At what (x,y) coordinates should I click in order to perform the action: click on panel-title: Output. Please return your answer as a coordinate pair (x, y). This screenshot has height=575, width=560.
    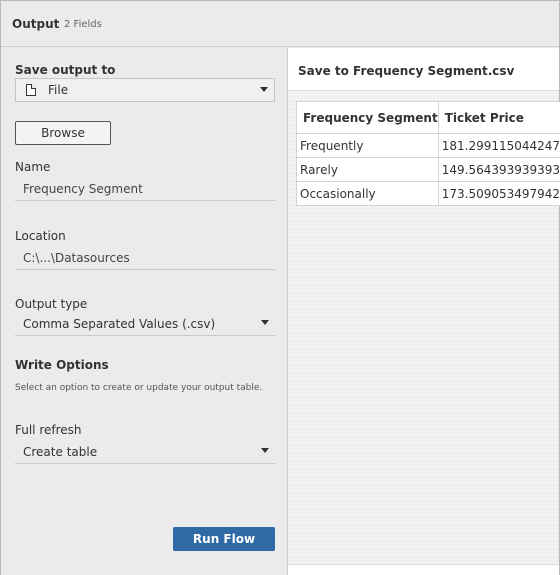
    Looking at the image, I should click on (36, 24).